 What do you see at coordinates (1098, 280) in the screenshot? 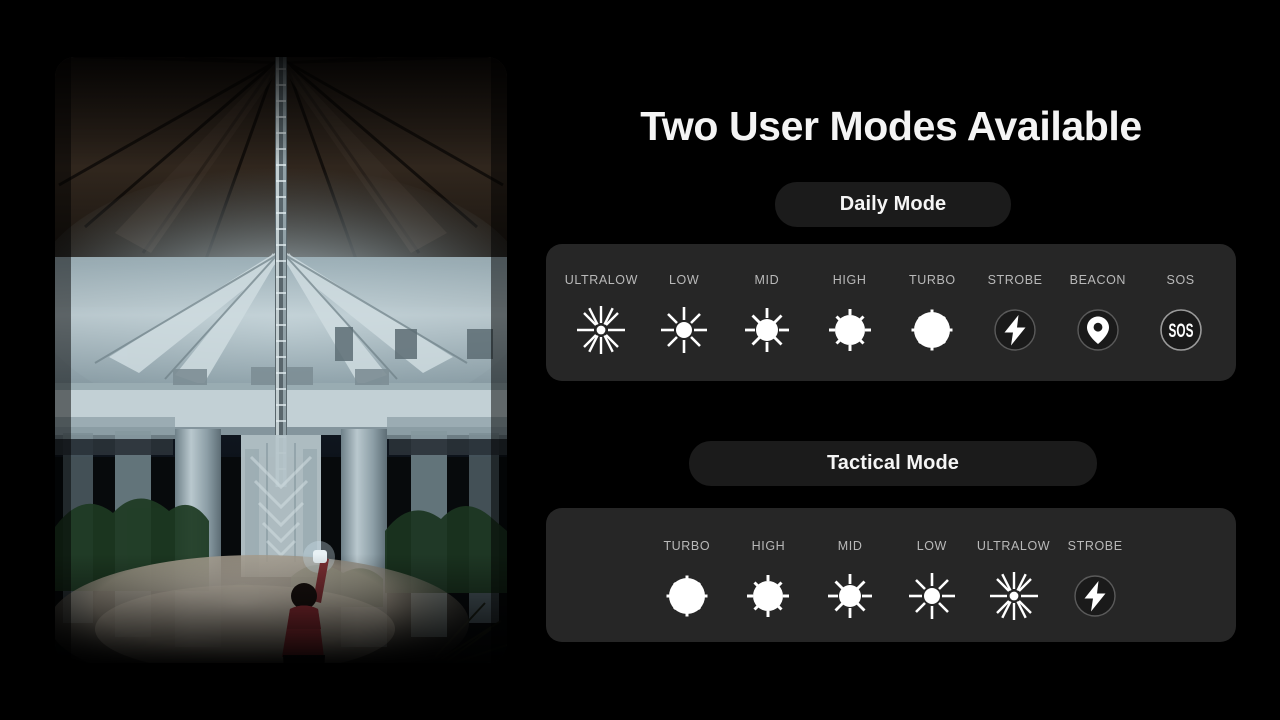
I see `mode-label: BEACON` at bounding box center [1098, 280].